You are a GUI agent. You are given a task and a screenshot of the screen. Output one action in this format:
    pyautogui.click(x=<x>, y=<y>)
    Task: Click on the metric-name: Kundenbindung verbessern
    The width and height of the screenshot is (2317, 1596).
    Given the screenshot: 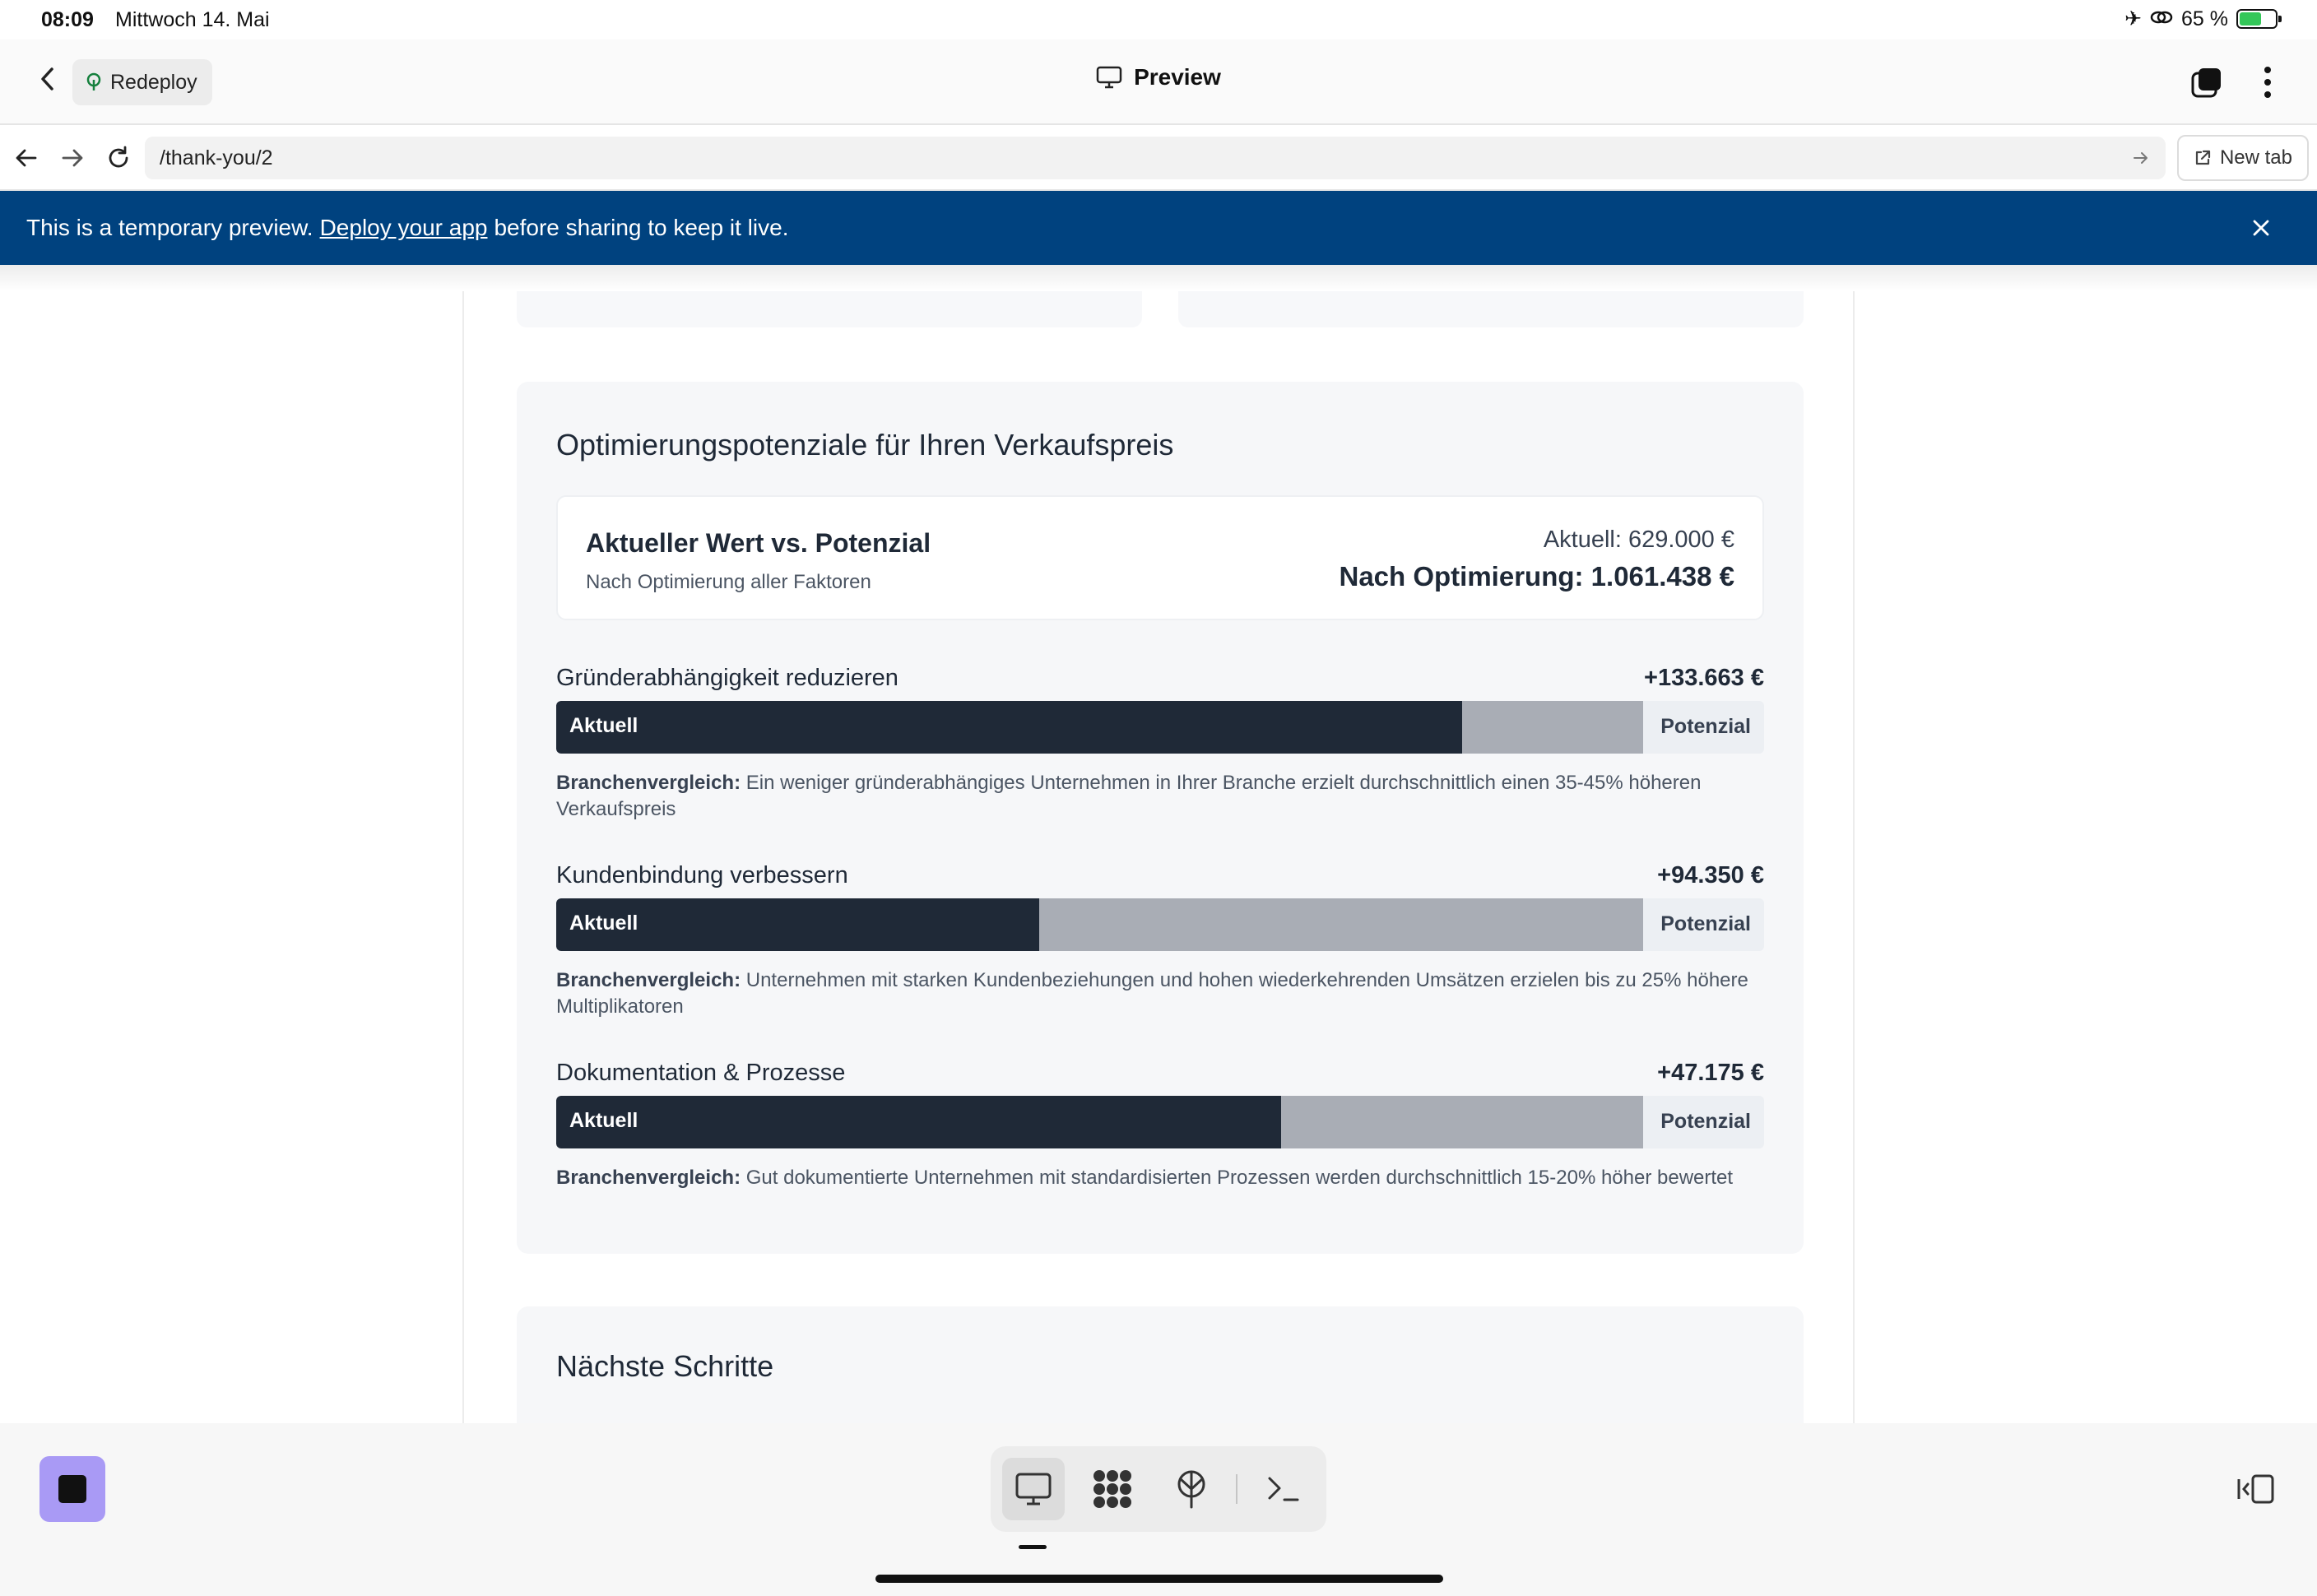 What is the action you would take?
    pyautogui.click(x=702, y=875)
    